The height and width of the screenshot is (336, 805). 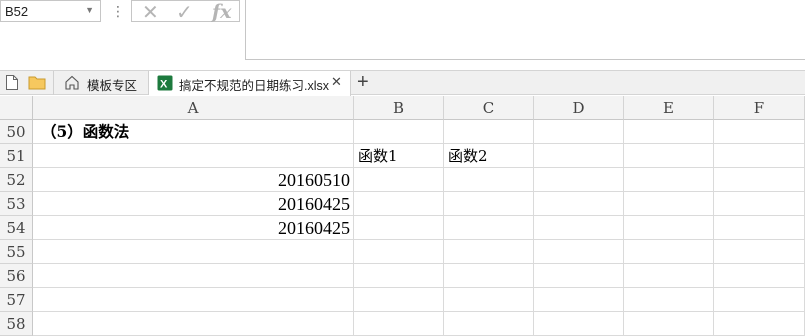 What do you see at coordinates (759, 300) in the screenshot?
I see `cell-f57` at bounding box center [759, 300].